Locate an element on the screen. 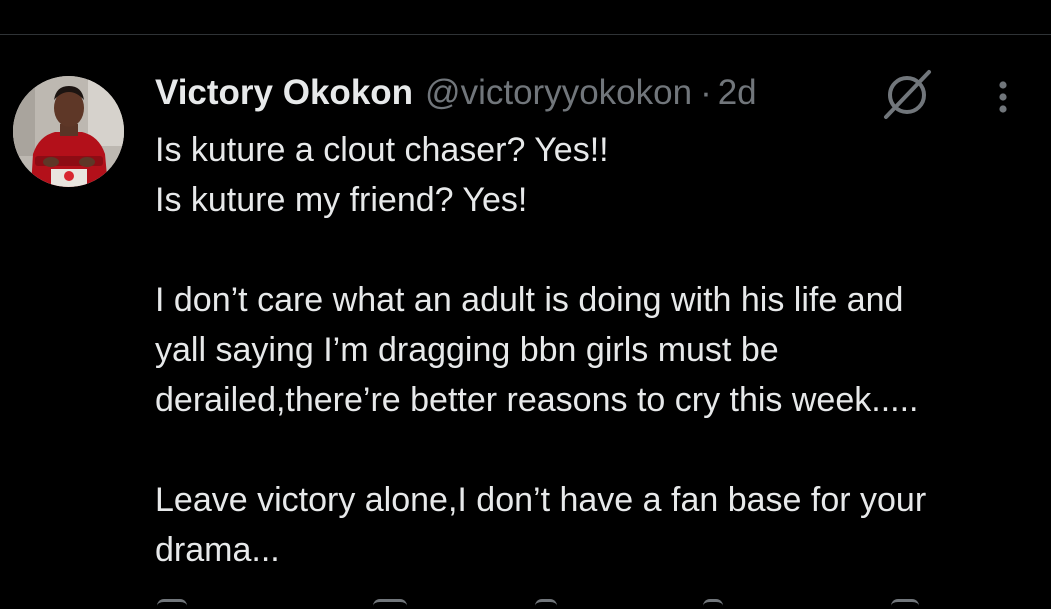  action-bar is located at coordinates (590, 603).